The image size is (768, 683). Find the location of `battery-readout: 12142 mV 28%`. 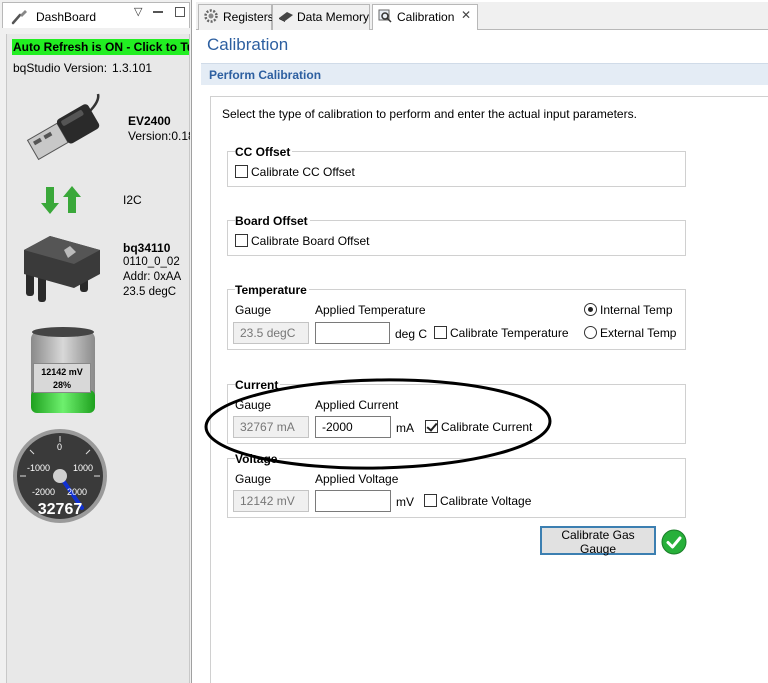

battery-readout: 12142 mV 28% is located at coordinates (62, 378).